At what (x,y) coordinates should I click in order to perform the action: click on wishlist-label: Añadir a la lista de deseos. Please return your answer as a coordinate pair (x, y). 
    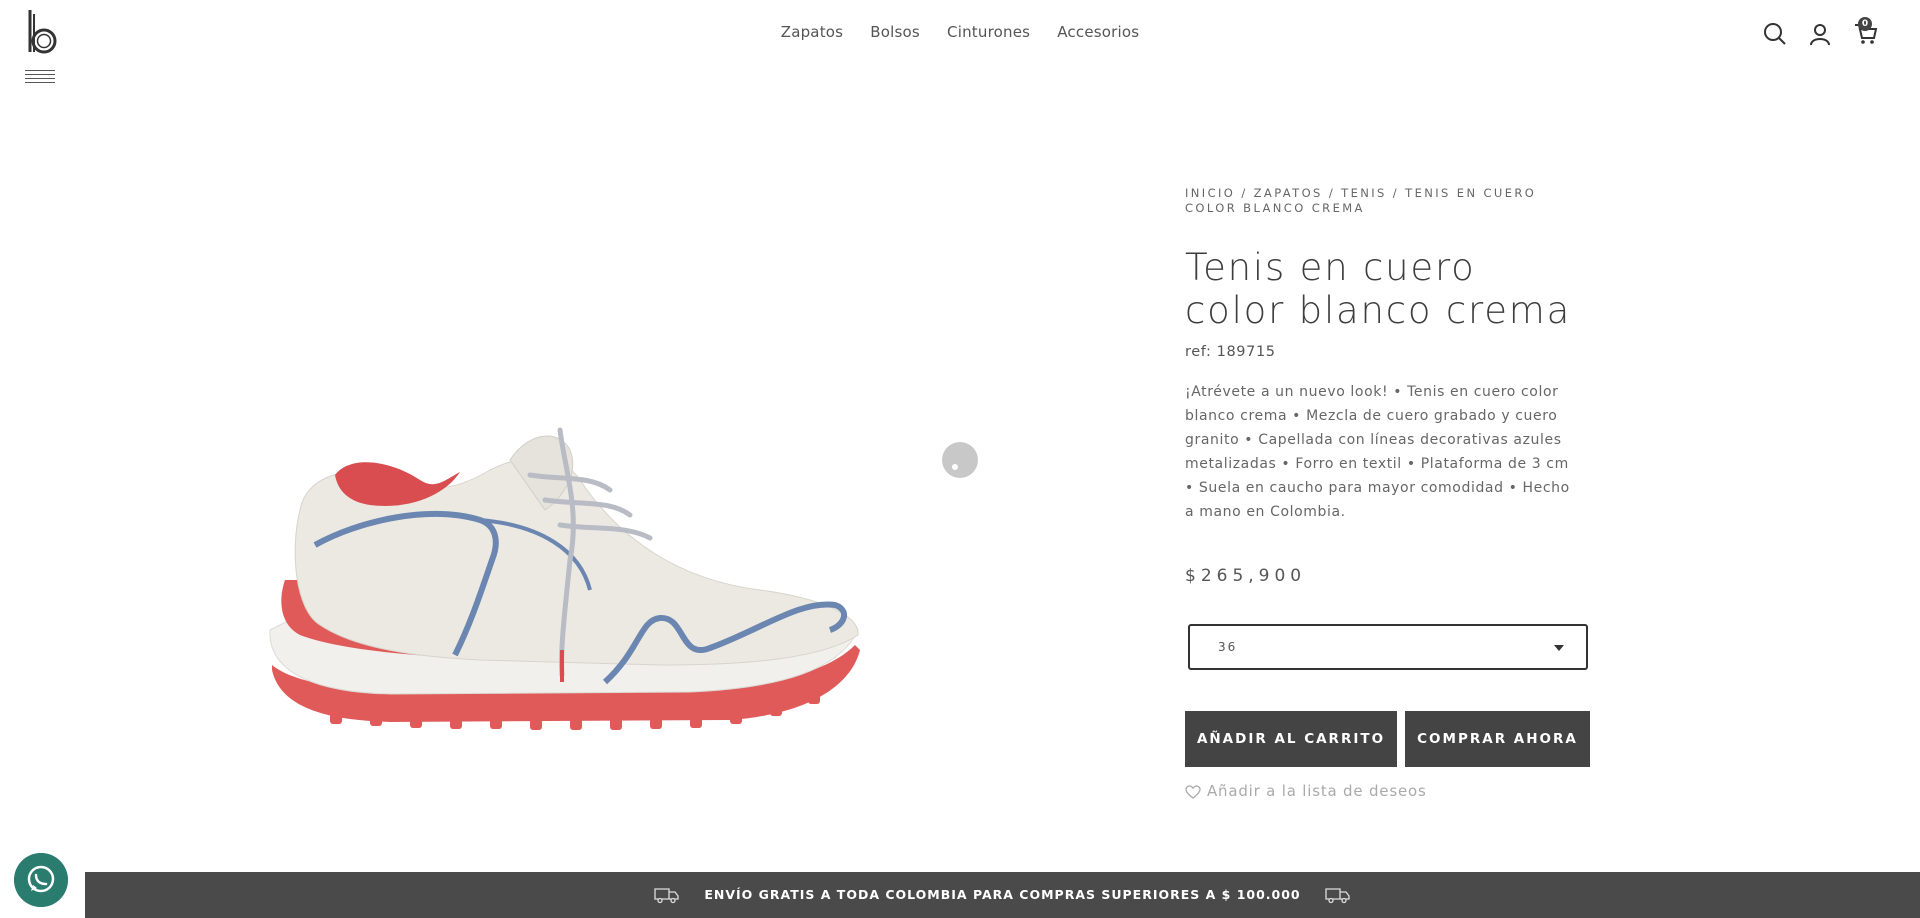
    Looking at the image, I should click on (1317, 791).